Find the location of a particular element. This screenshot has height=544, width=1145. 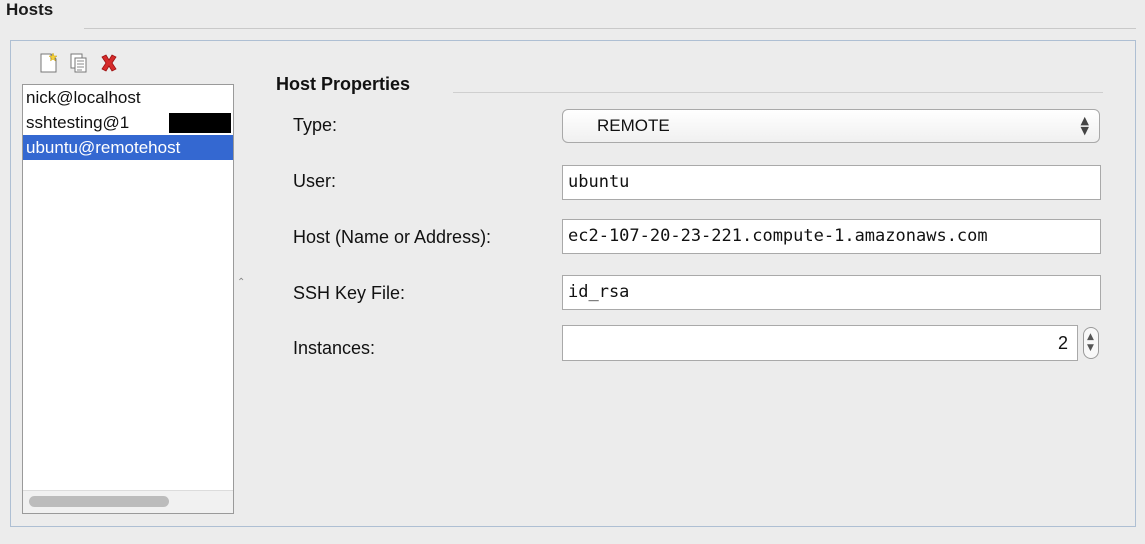

stepper-up-icon: ▲ is located at coordinates (1090, 337).